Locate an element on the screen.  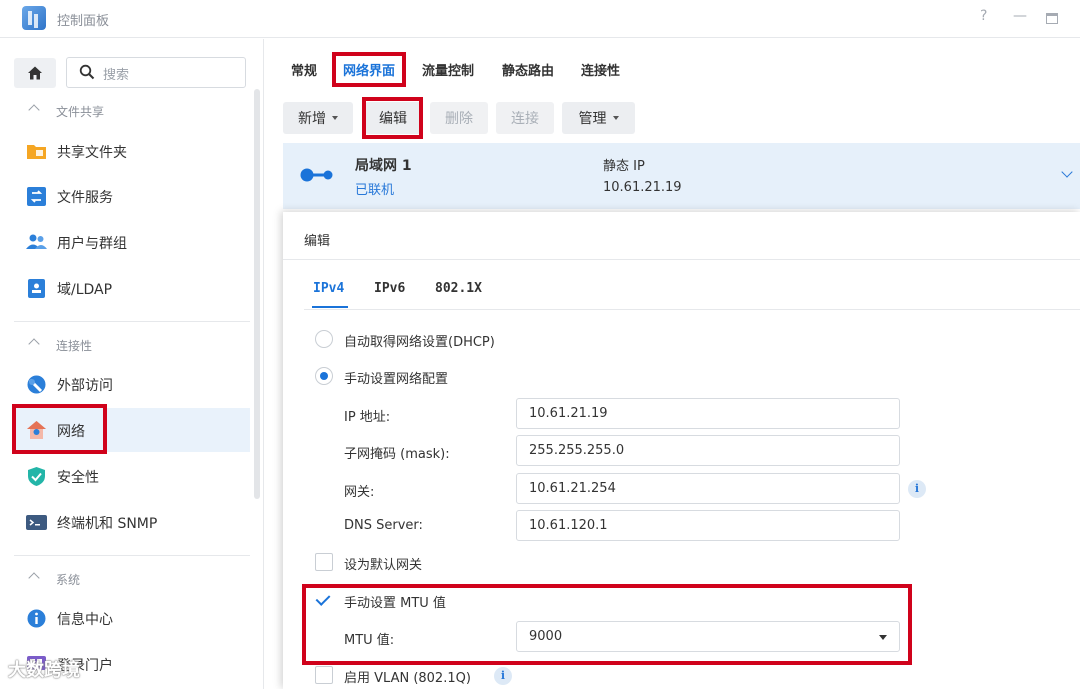
gateway-info-icon: i is located at coordinates (917, 489).